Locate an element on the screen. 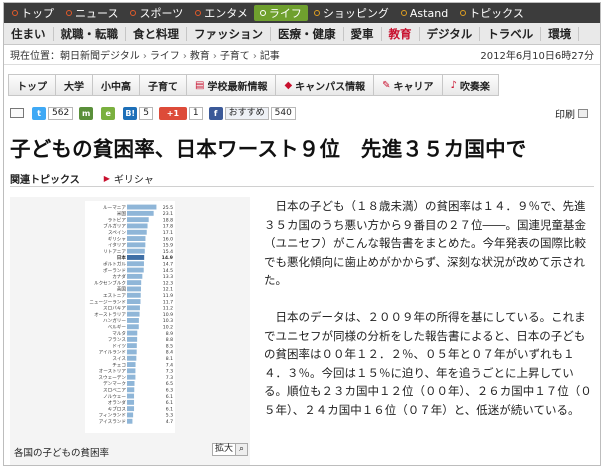  sub-nav-item: 環境 is located at coordinates (560, 33).